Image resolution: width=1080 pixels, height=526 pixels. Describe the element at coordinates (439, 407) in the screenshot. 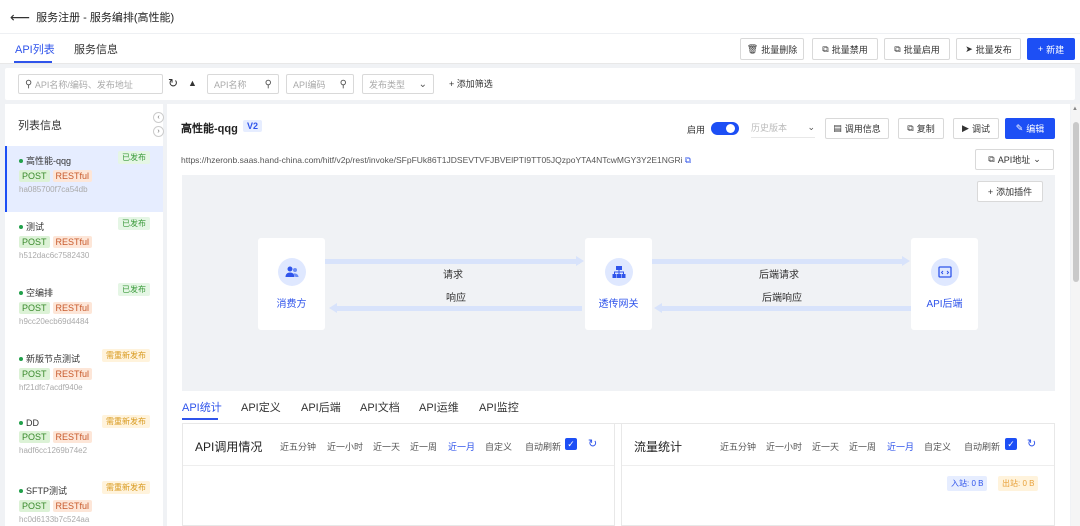

I see `subtab-api-ops: API运维` at that location.